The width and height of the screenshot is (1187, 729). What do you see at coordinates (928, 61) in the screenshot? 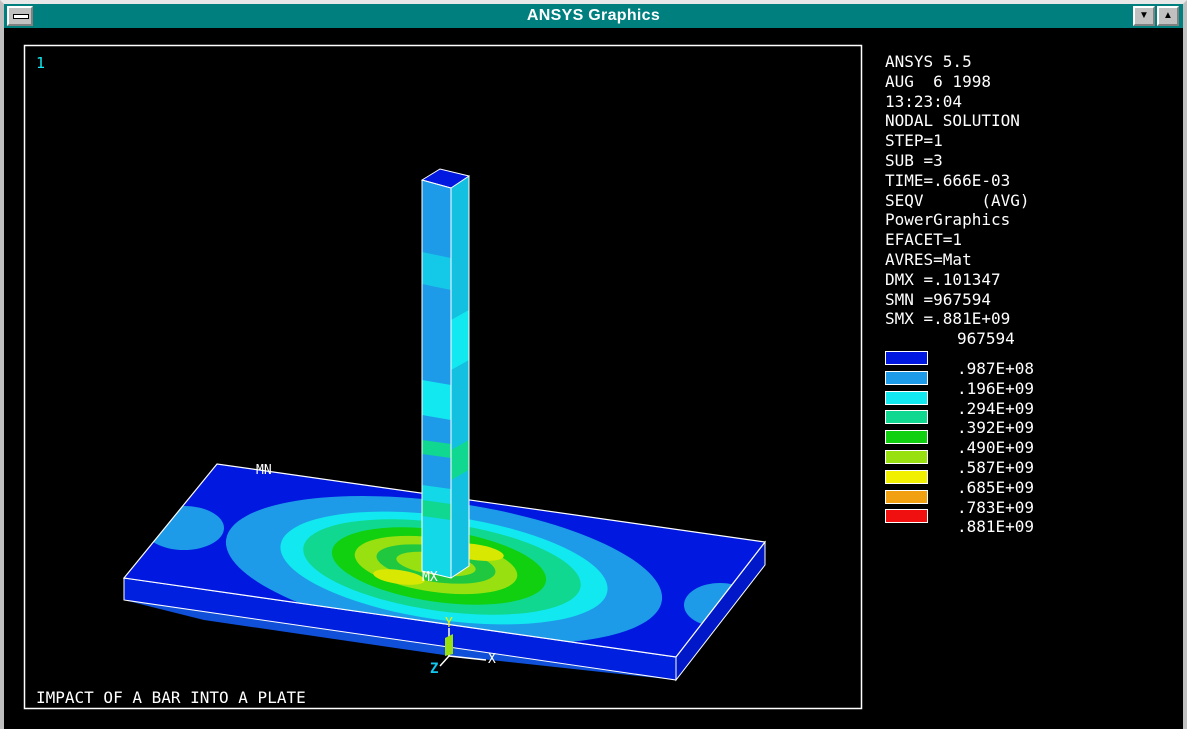
I see `info-line: ANSYS 5.5` at bounding box center [928, 61].